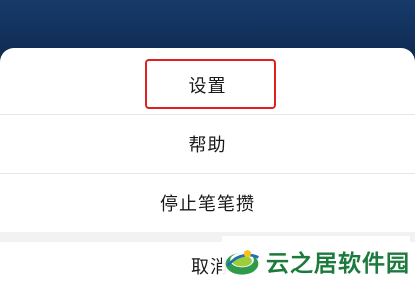 This screenshot has height=290, width=415. What do you see at coordinates (242, 262) in the screenshot?
I see `watermark-logo-icon` at bounding box center [242, 262].